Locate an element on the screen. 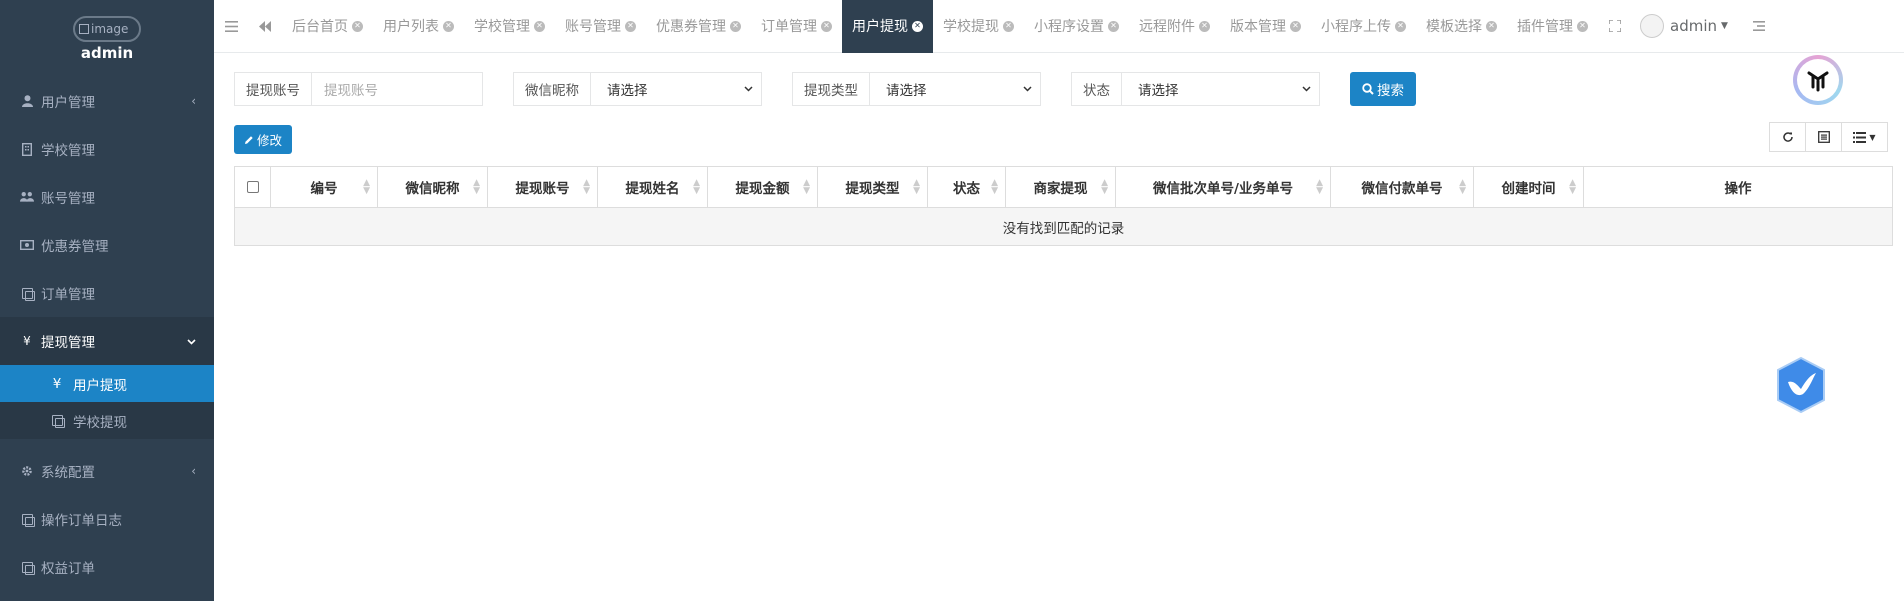 The width and height of the screenshot is (1904, 601). column-header-label: 微信昵称 is located at coordinates (432, 189).